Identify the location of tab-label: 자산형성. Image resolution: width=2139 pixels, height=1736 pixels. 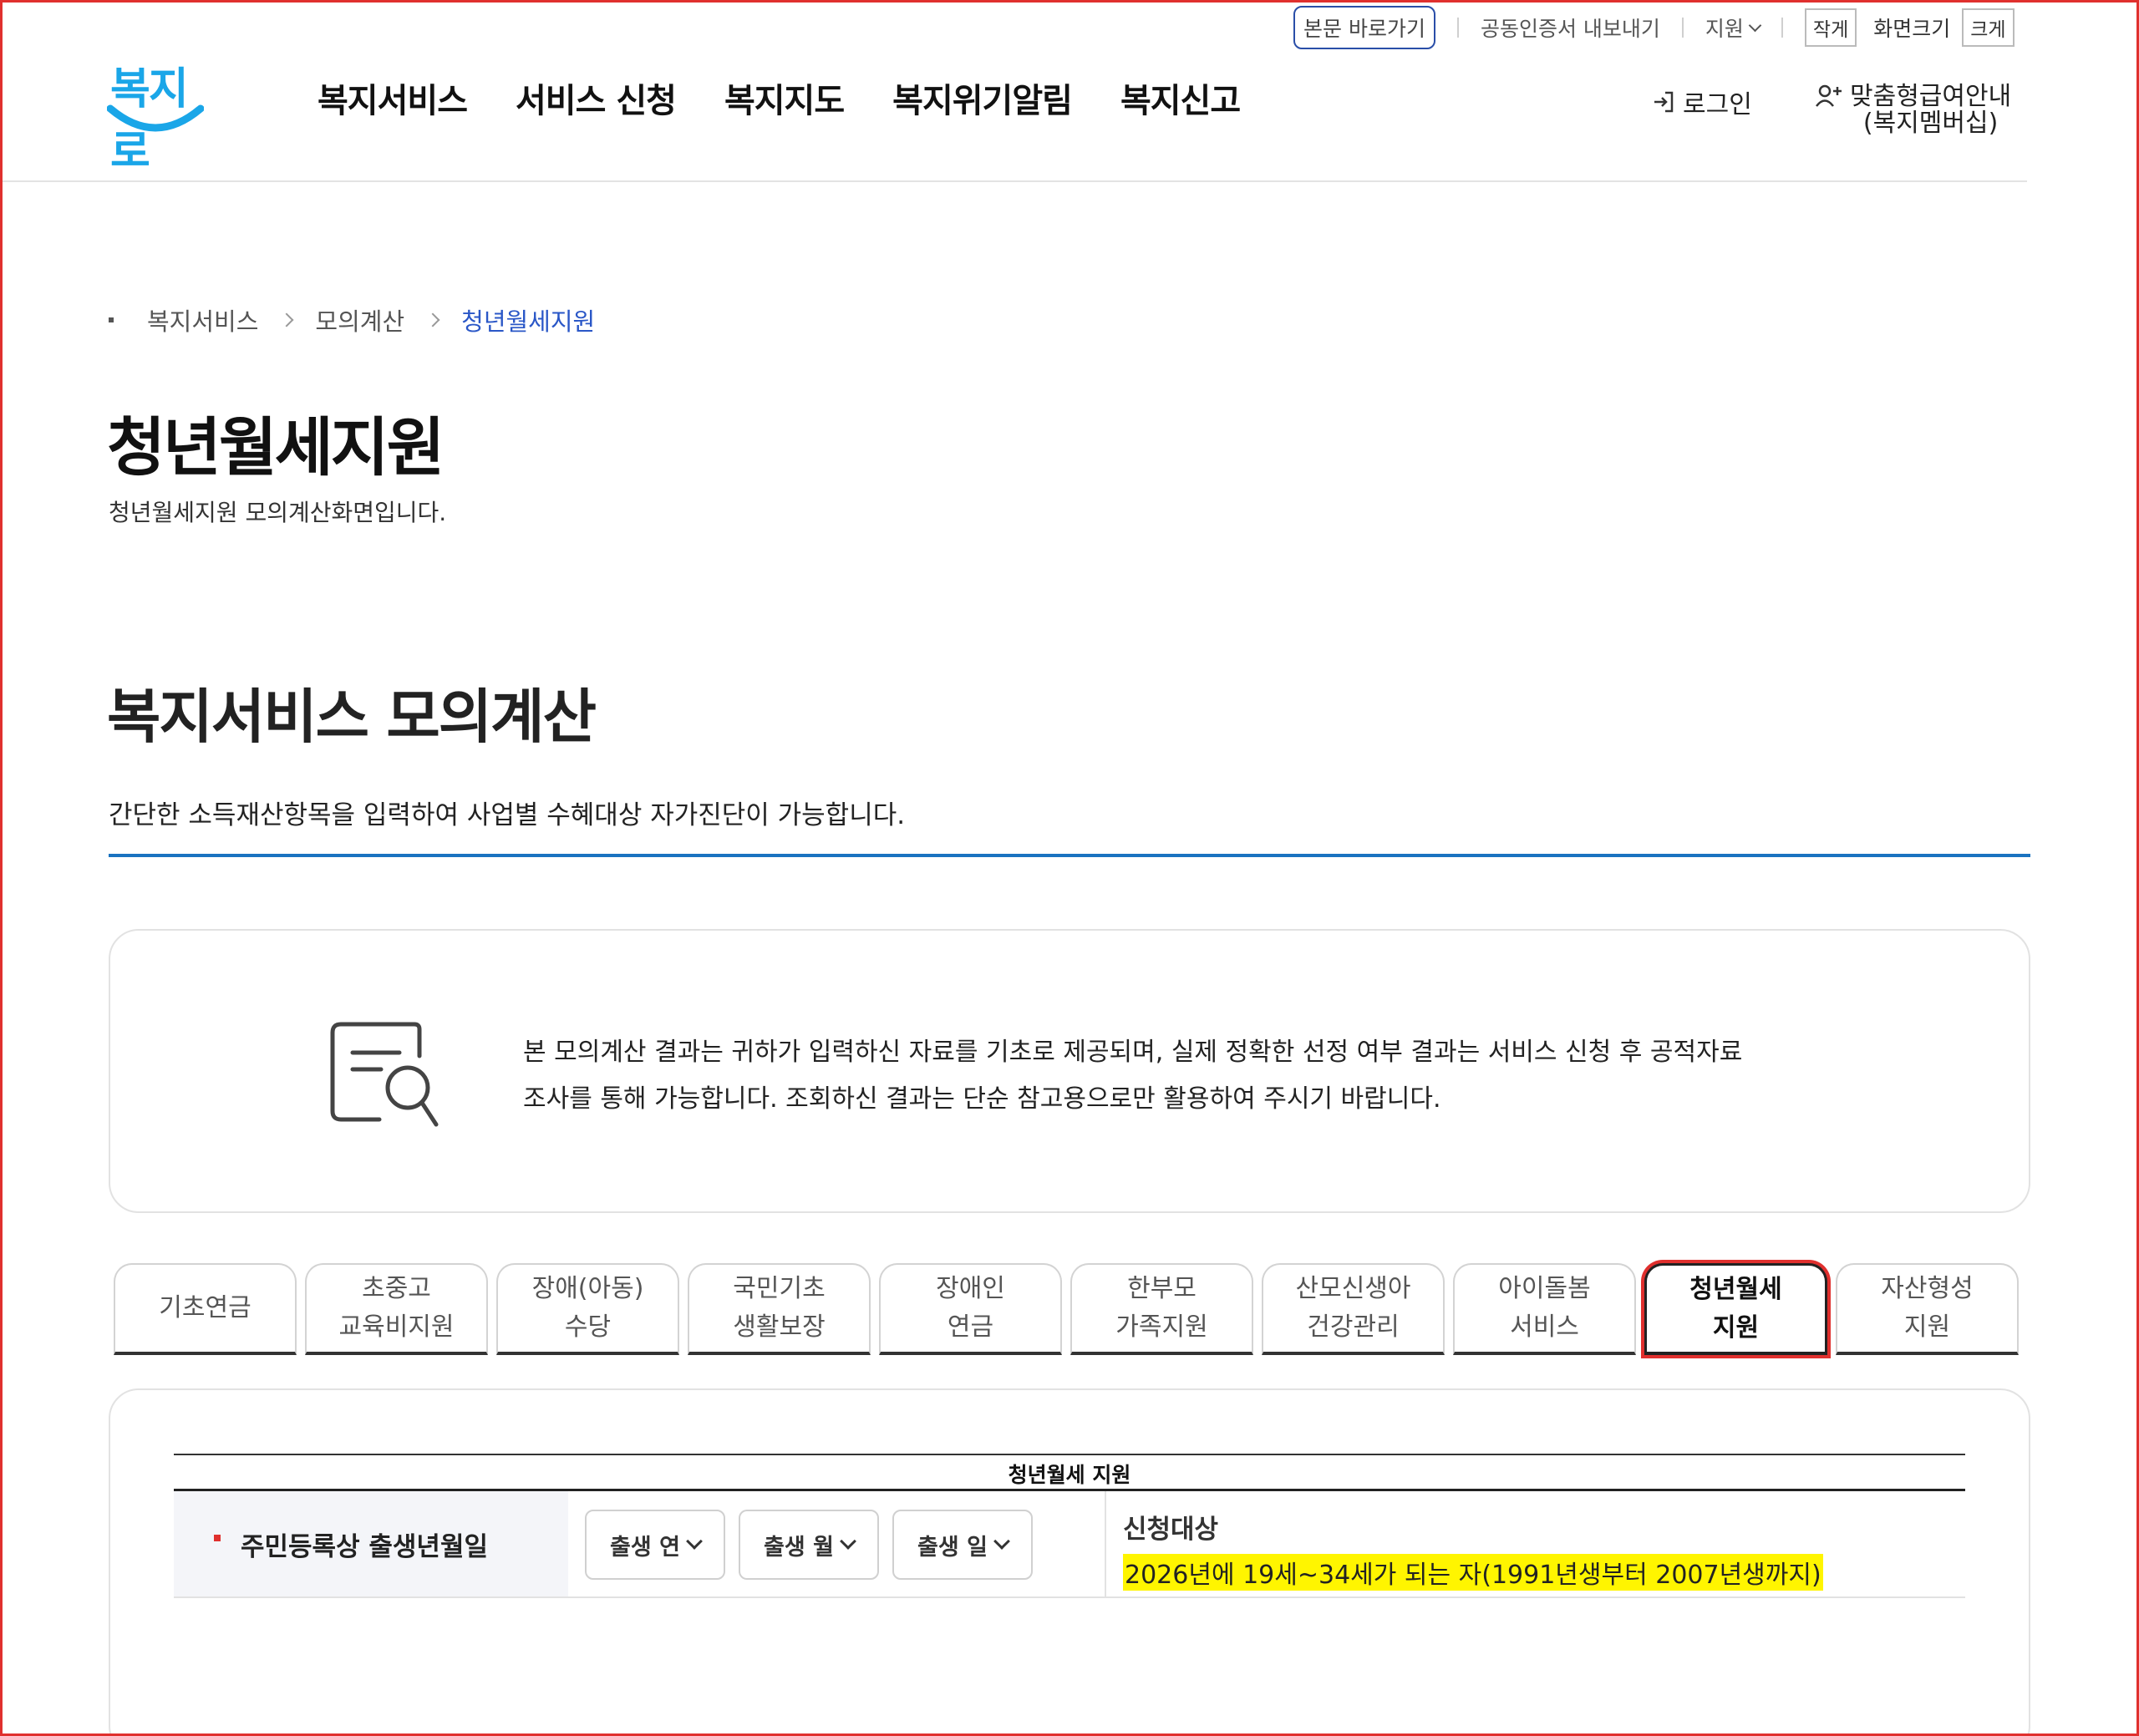
(1927, 1288).